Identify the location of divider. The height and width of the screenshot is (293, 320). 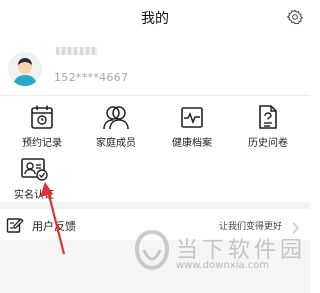
(155, 95).